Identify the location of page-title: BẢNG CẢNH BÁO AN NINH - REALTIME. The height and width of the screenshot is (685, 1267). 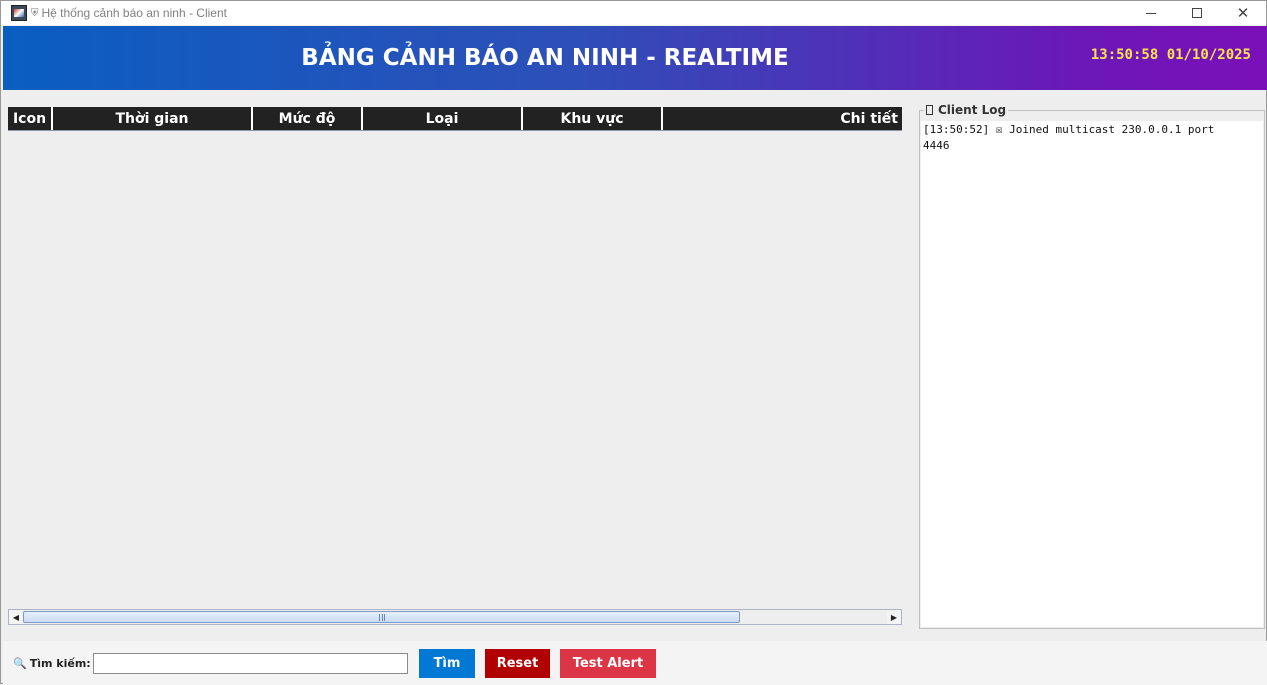
(545, 58).